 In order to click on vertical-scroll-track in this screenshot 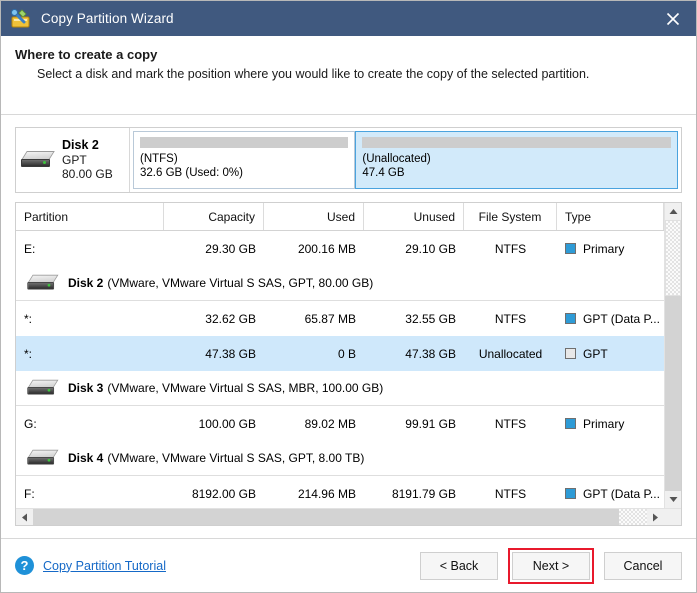, I will do `click(673, 355)`.